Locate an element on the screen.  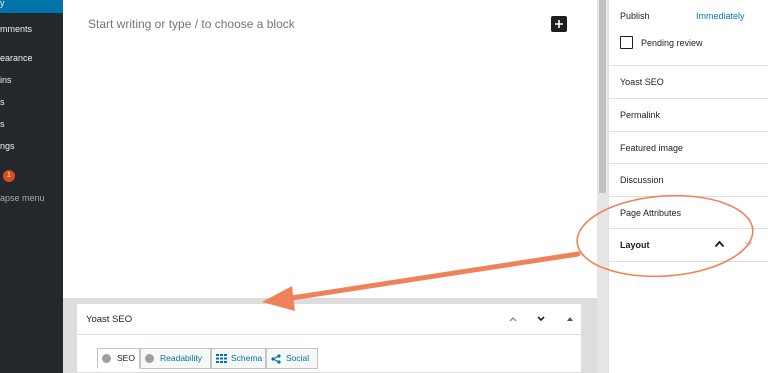
admin-sidebar: y mments earance ins s s ngs 1 apse menu is located at coordinates (31, 186).